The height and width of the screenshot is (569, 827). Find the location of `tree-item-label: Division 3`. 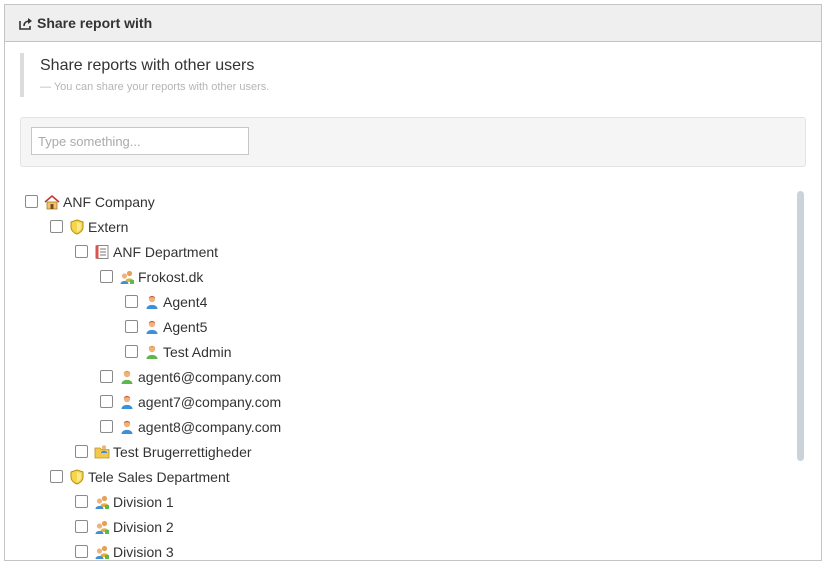

tree-item-label: Division 3 is located at coordinates (143, 551).